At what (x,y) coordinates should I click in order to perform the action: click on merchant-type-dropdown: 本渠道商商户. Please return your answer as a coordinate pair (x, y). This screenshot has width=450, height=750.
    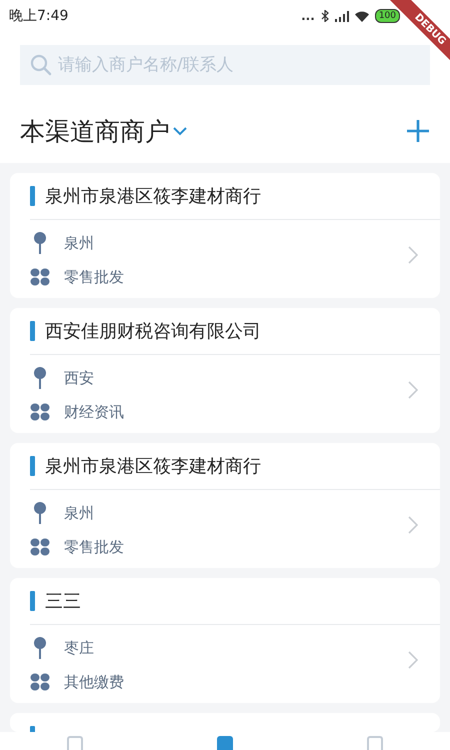
    Looking at the image, I should click on (104, 131).